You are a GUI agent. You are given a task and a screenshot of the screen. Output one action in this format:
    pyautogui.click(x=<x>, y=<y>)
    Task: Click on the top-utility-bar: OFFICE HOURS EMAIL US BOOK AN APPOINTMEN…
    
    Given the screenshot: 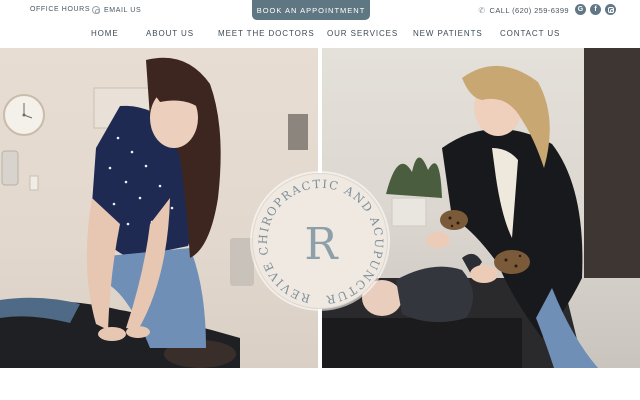 What is the action you would take?
    pyautogui.click(x=320, y=11)
    